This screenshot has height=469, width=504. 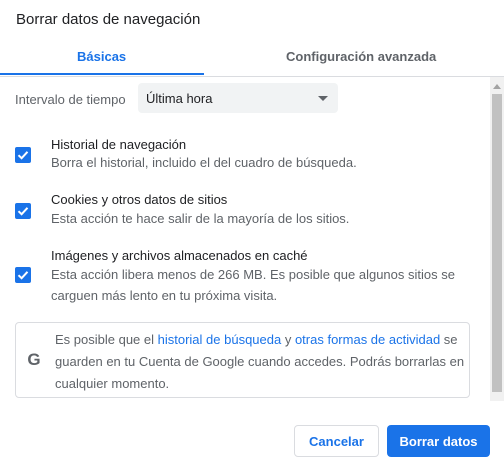 I want to click on google-g-icon: G, so click(x=34, y=359).